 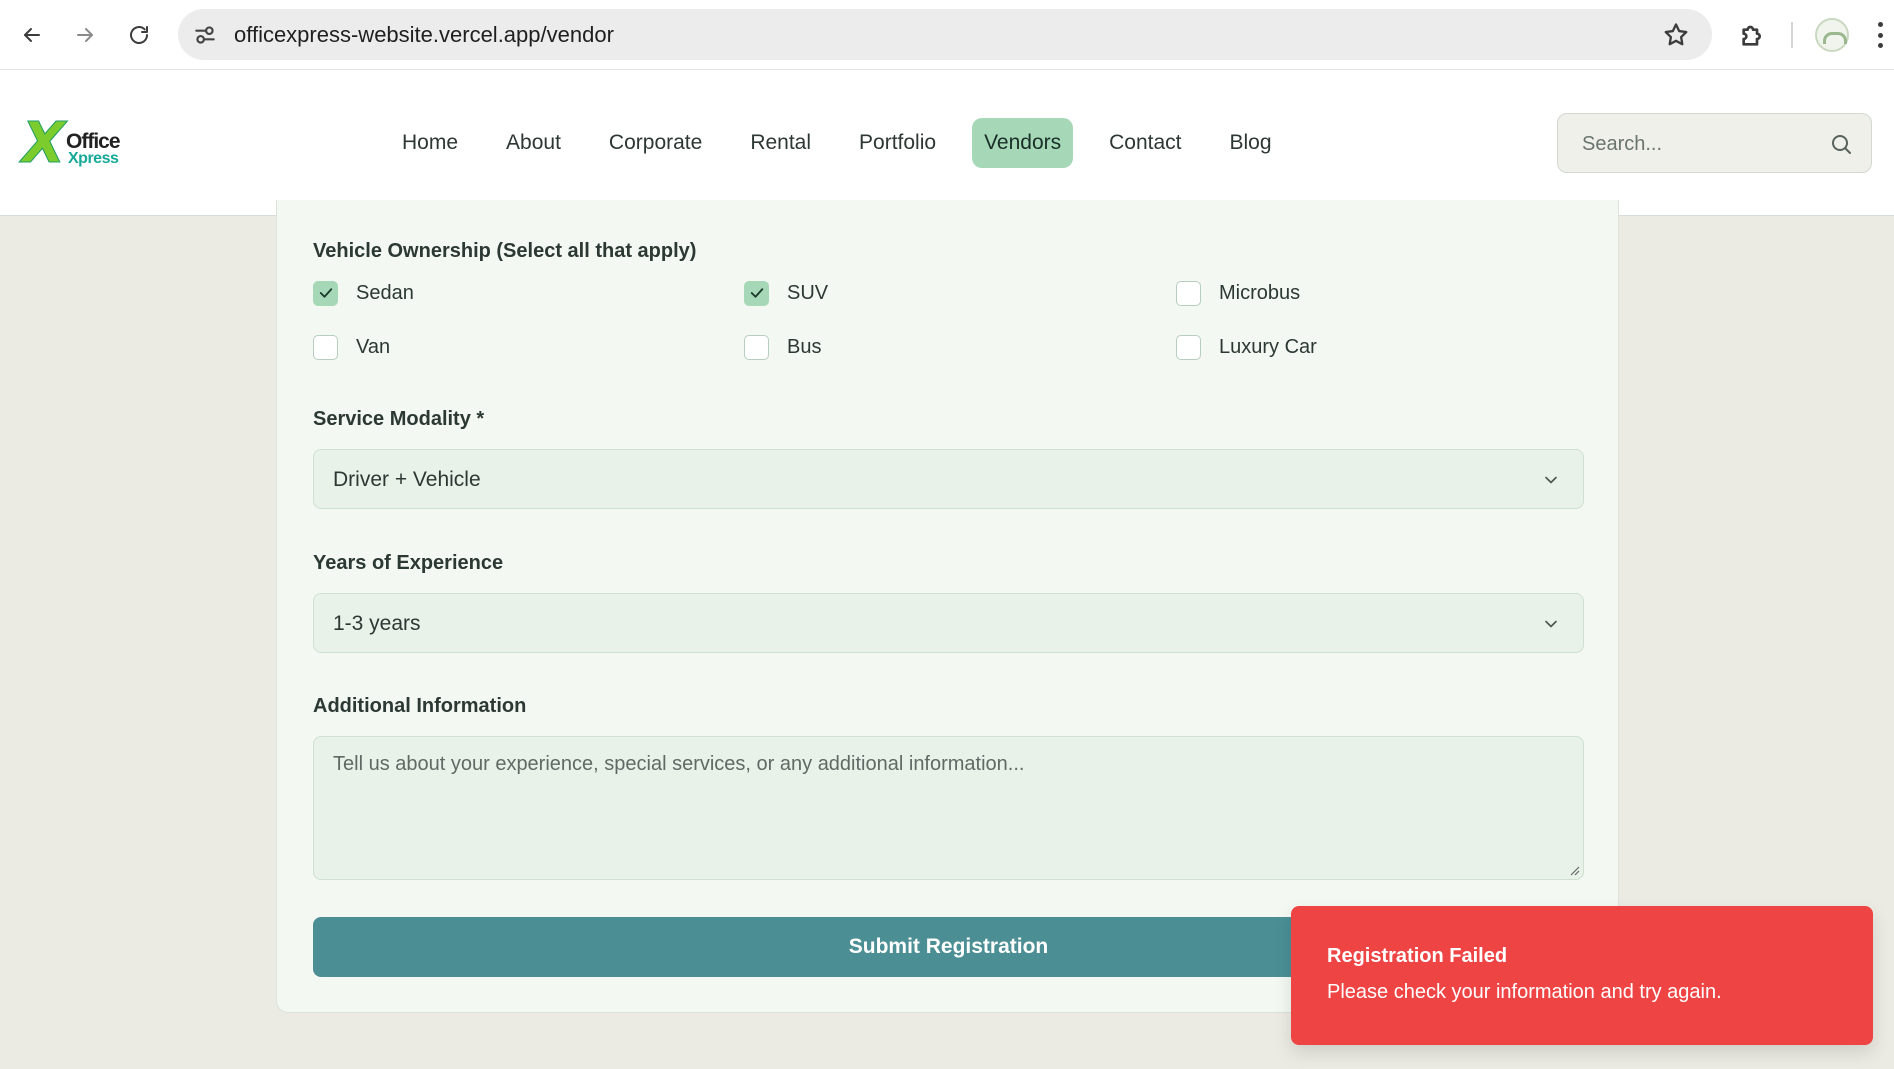 I want to click on logo-x-mark: X, so click(x=43, y=143).